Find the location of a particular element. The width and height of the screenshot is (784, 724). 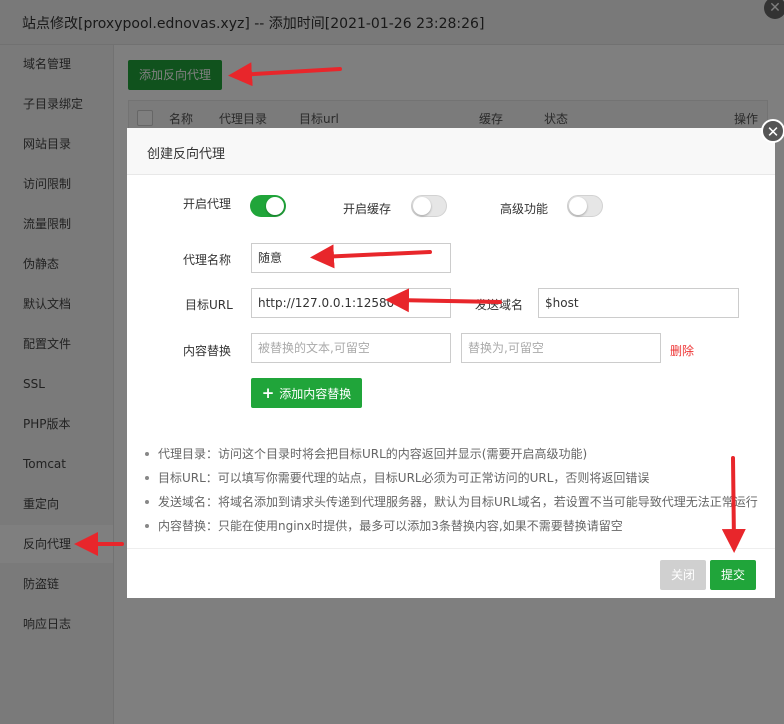

advanced-toggle is located at coordinates (585, 206).